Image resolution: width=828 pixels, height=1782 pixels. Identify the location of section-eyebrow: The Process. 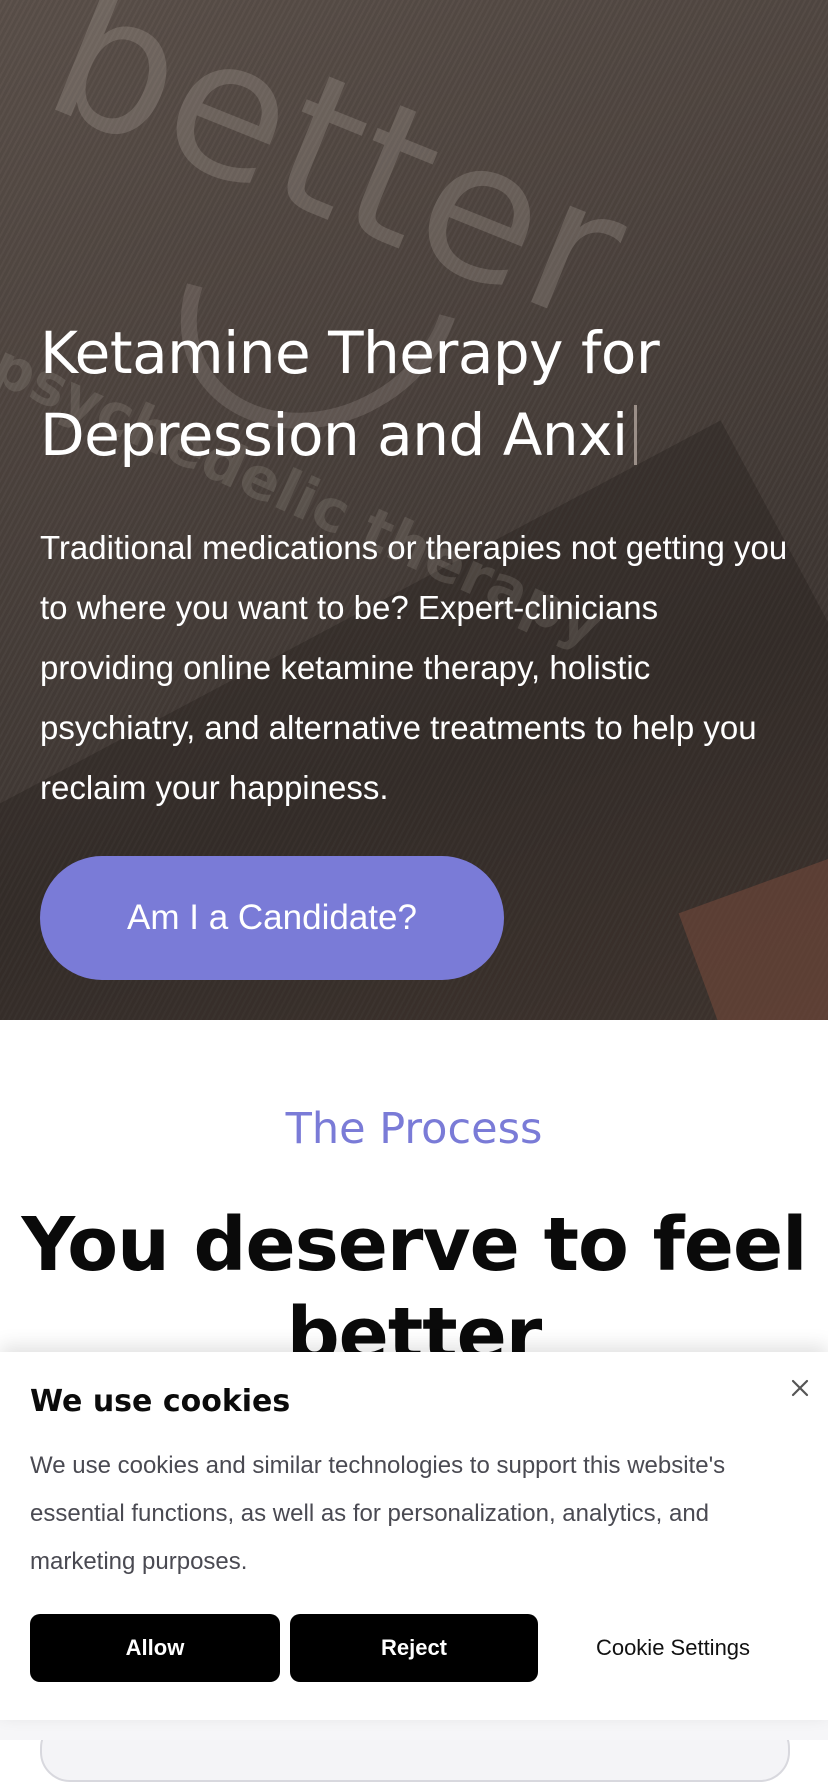
(414, 1129).